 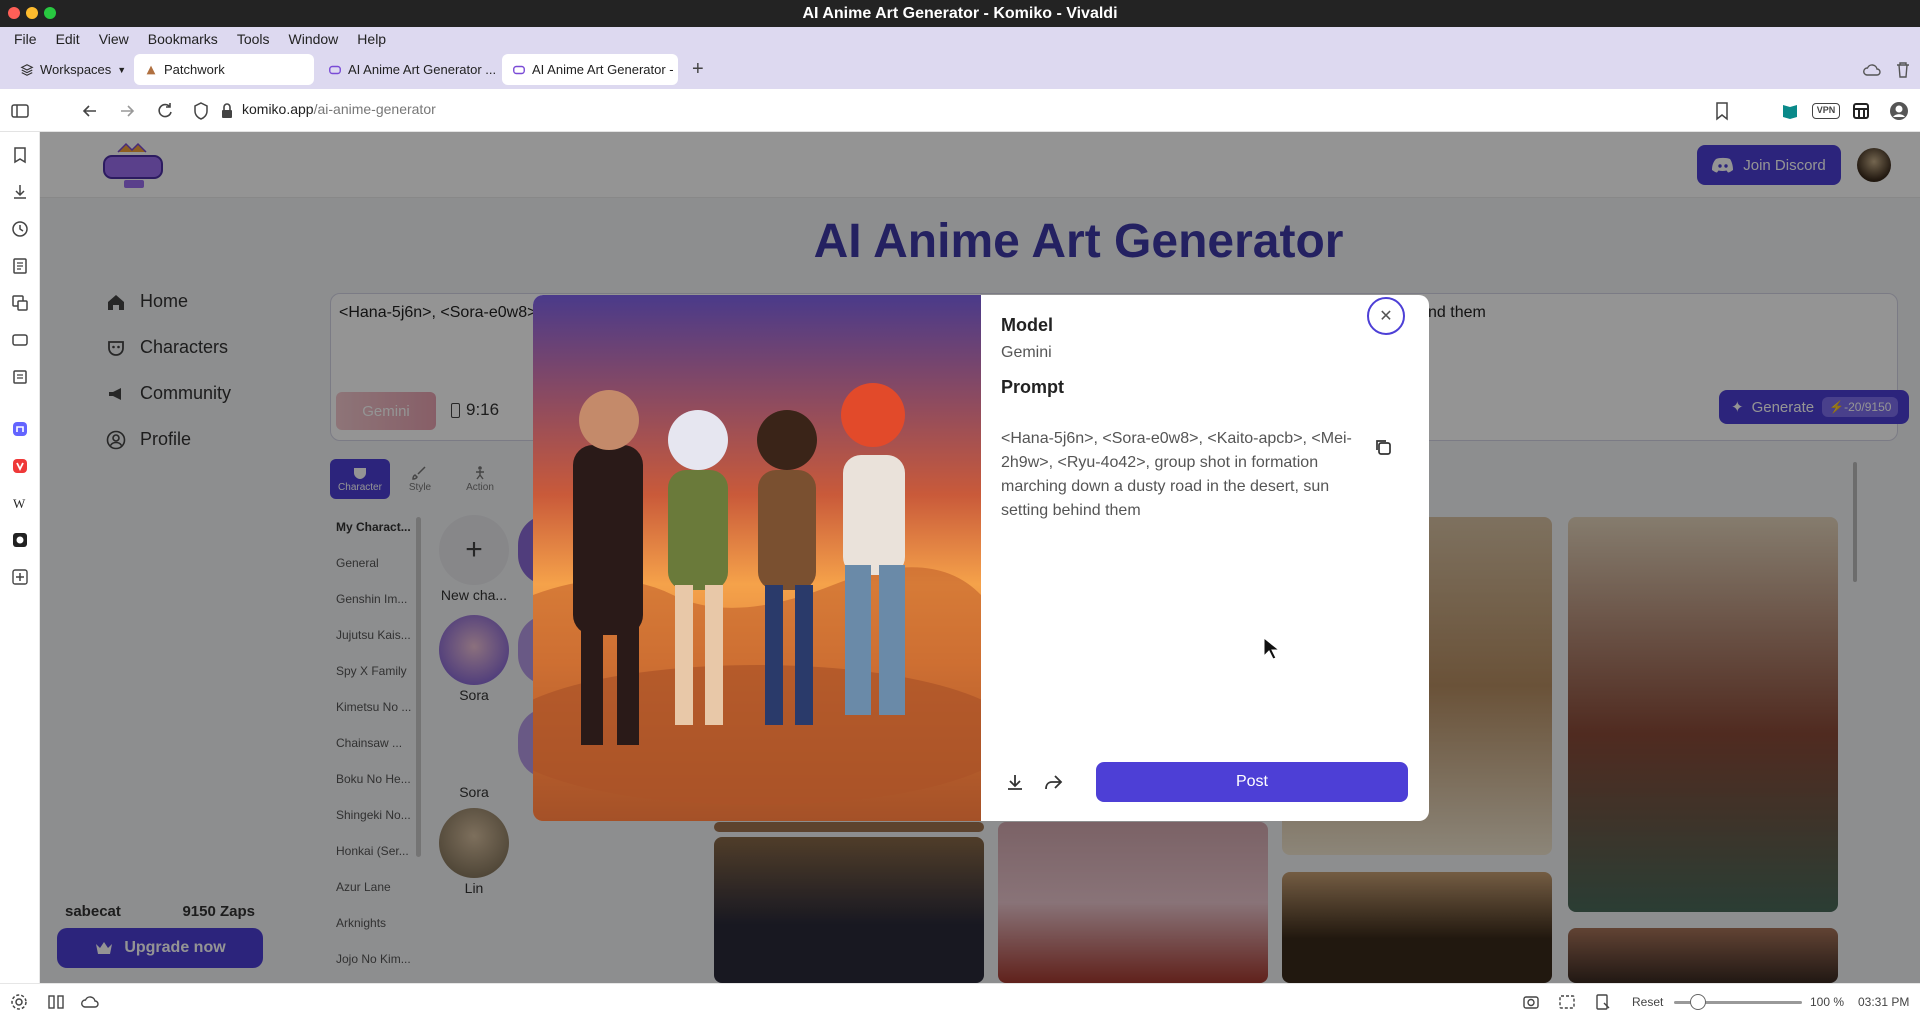 I want to click on wikipedia-icon: W, so click(x=20, y=503).